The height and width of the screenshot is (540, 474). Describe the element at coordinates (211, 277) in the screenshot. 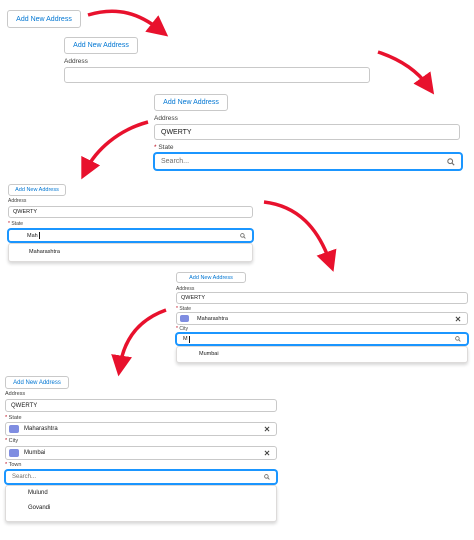

I see `add-new-address-button-step5: Add New Address` at that location.